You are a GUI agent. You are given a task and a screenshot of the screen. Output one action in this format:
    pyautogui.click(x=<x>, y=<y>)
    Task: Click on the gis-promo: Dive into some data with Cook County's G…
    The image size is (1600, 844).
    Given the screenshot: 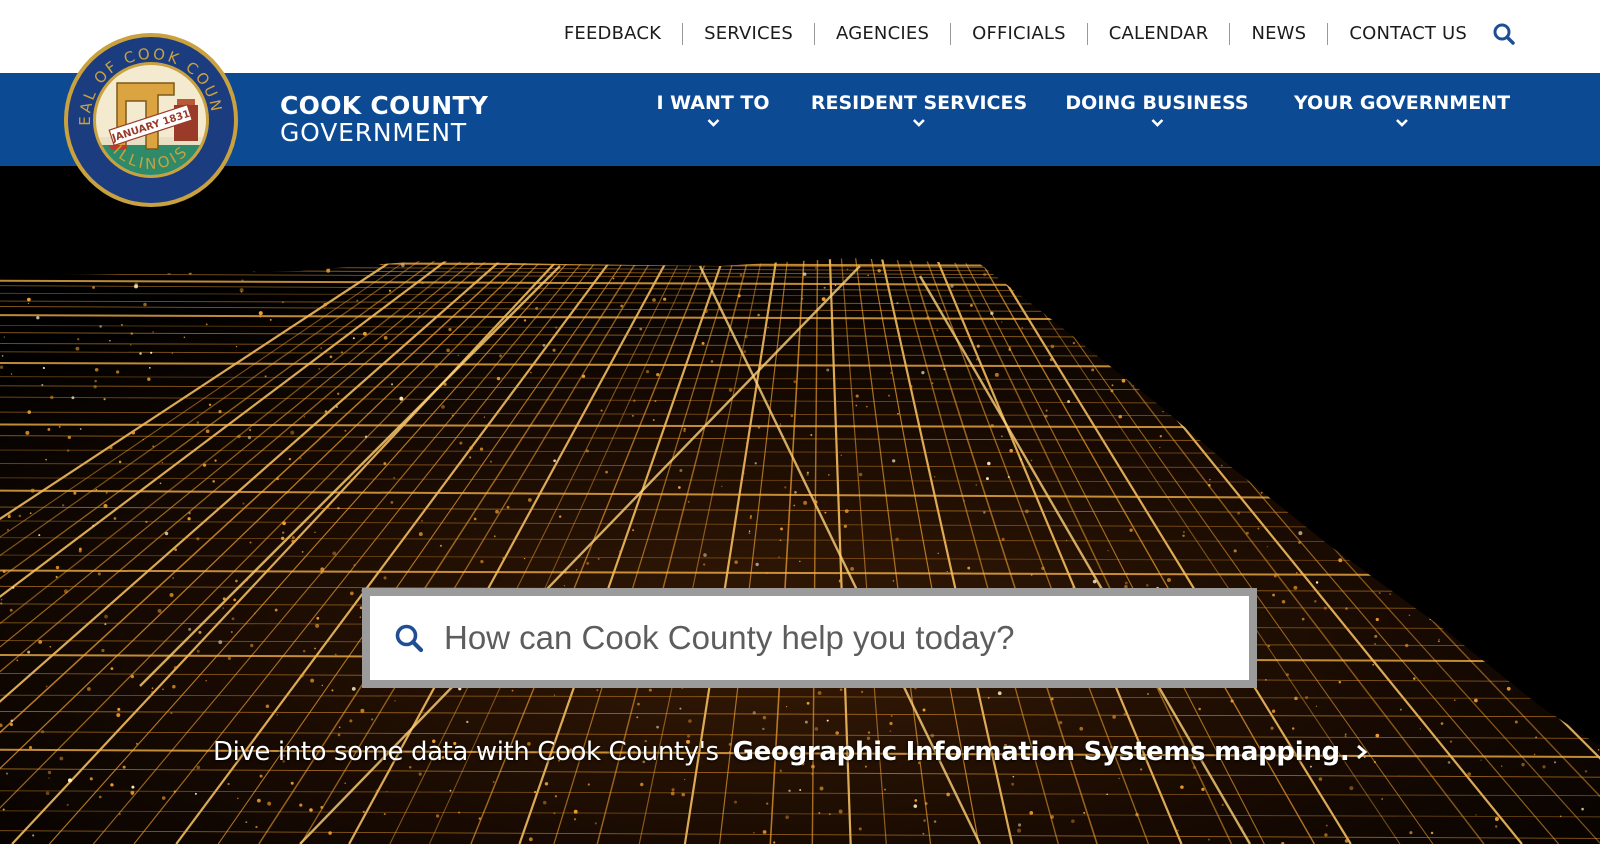 What is the action you would take?
    pyautogui.click(x=791, y=752)
    